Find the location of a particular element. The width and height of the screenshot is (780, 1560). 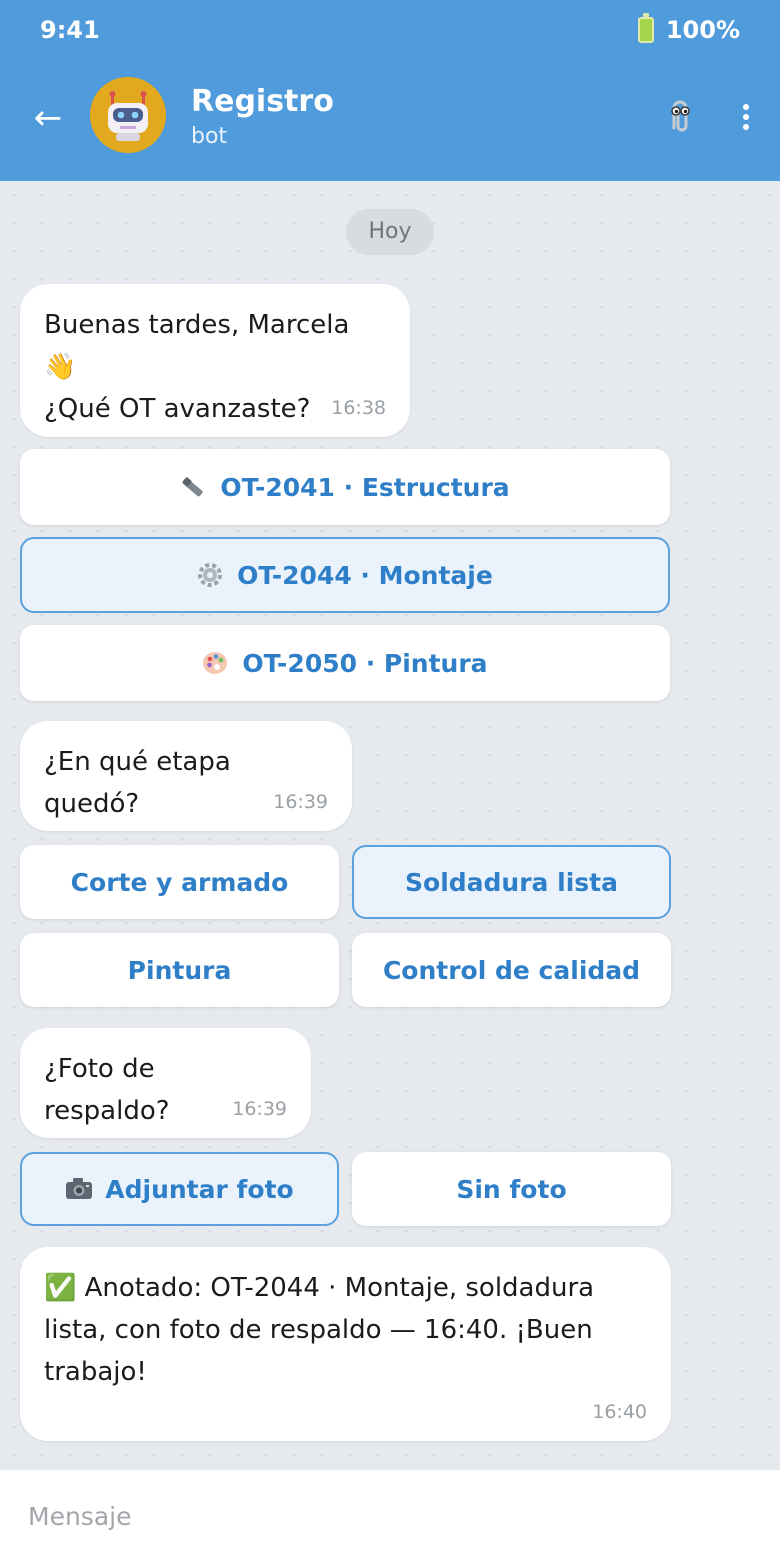

message-time: 16:38 is located at coordinates (358, 408).